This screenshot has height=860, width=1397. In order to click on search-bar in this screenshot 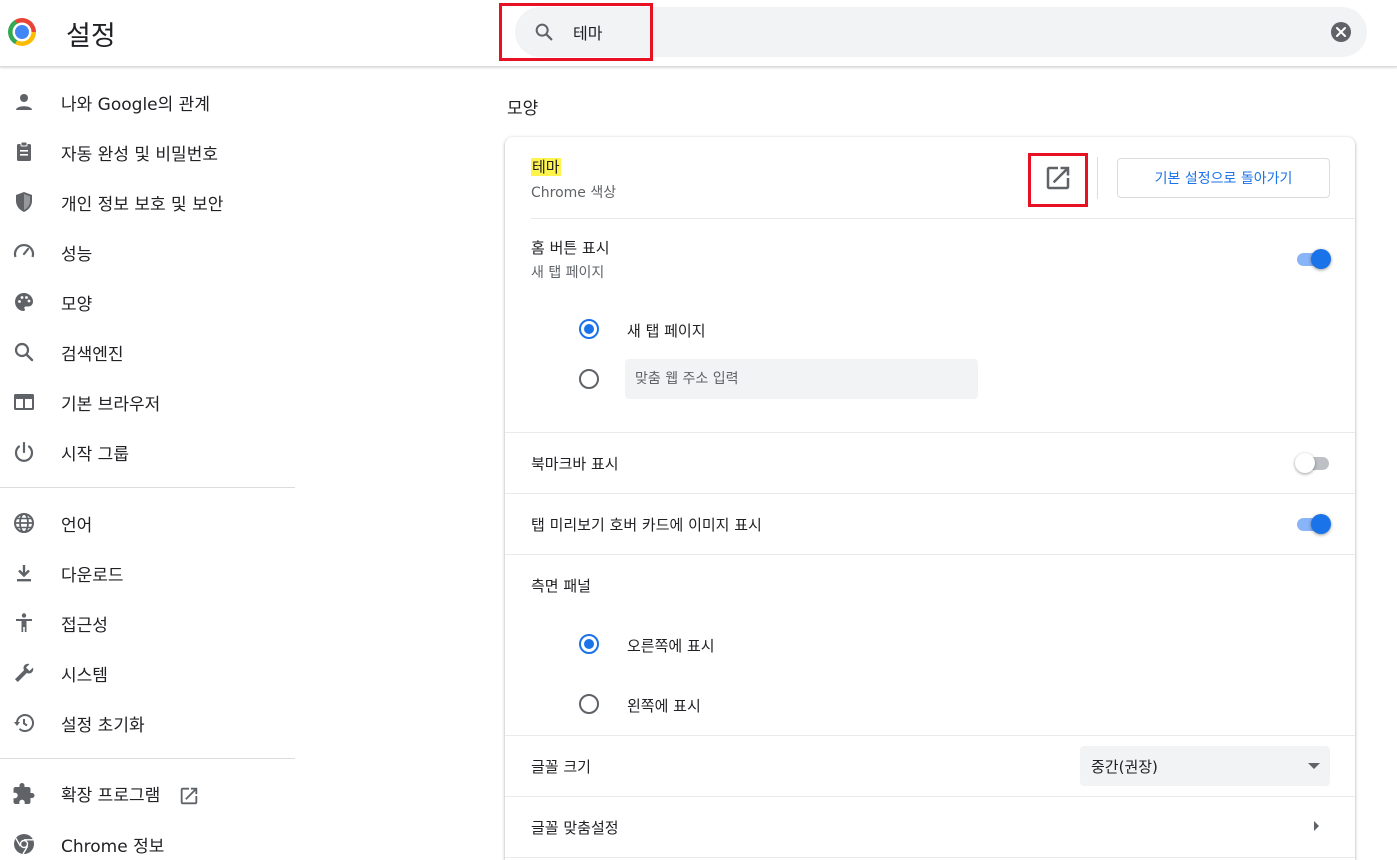, I will do `click(941, 32)`.